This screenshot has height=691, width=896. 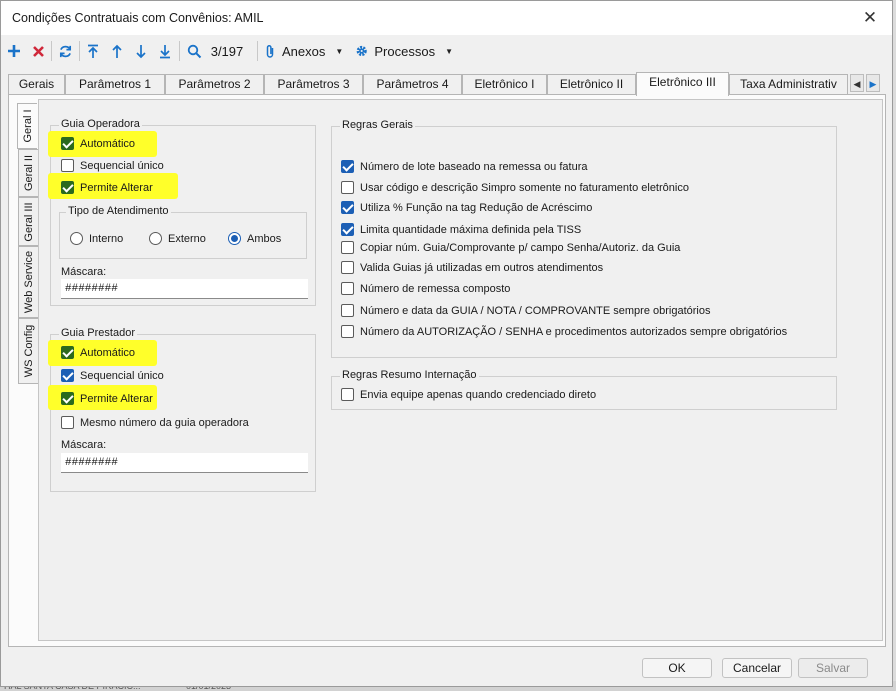 I want to click on tab-parametros-4: Parâmetros 4, so click(x=412, y=84).